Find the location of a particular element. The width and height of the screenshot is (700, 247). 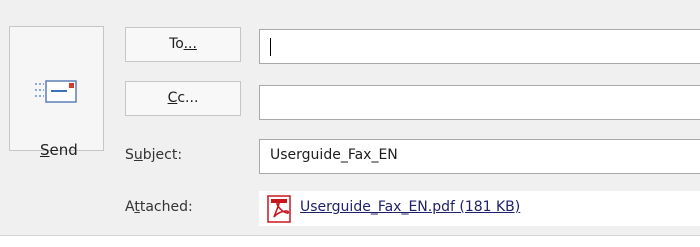

attachment-link: Userguide_Fax_EN.pdf (181 KB) is located at coordinates (410, 207).